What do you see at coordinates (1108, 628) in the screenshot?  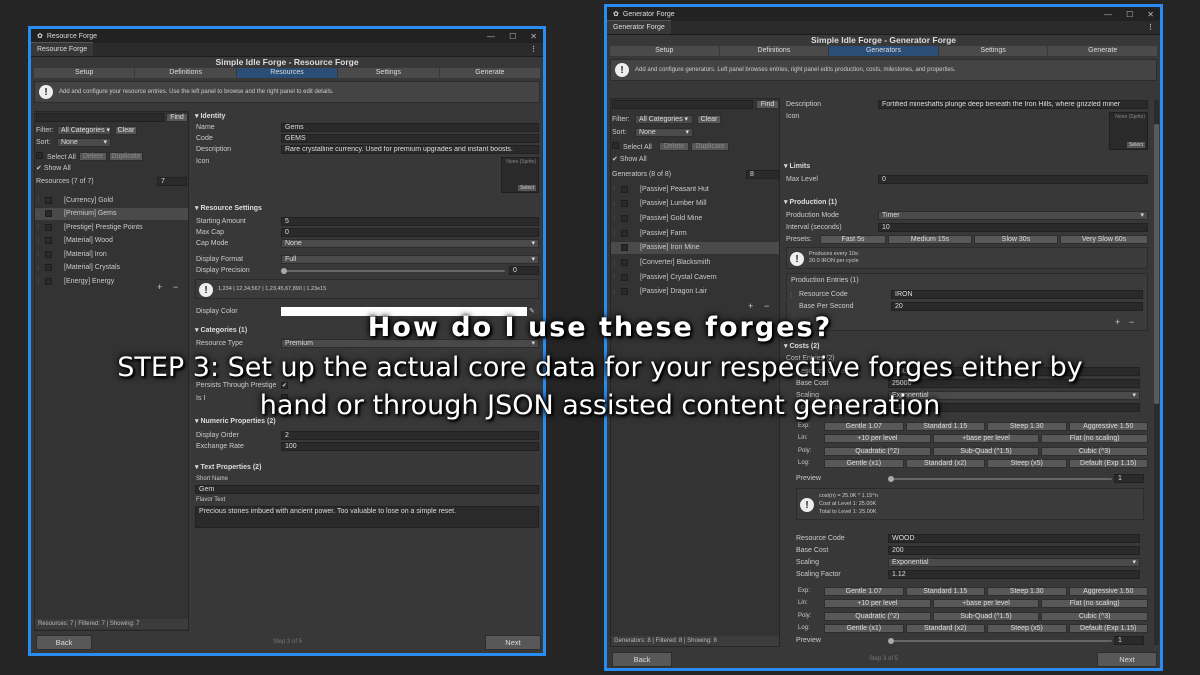 I see `scaling-preset-button: Default (Exp 1.15)` at bounding box center [1108, 628].